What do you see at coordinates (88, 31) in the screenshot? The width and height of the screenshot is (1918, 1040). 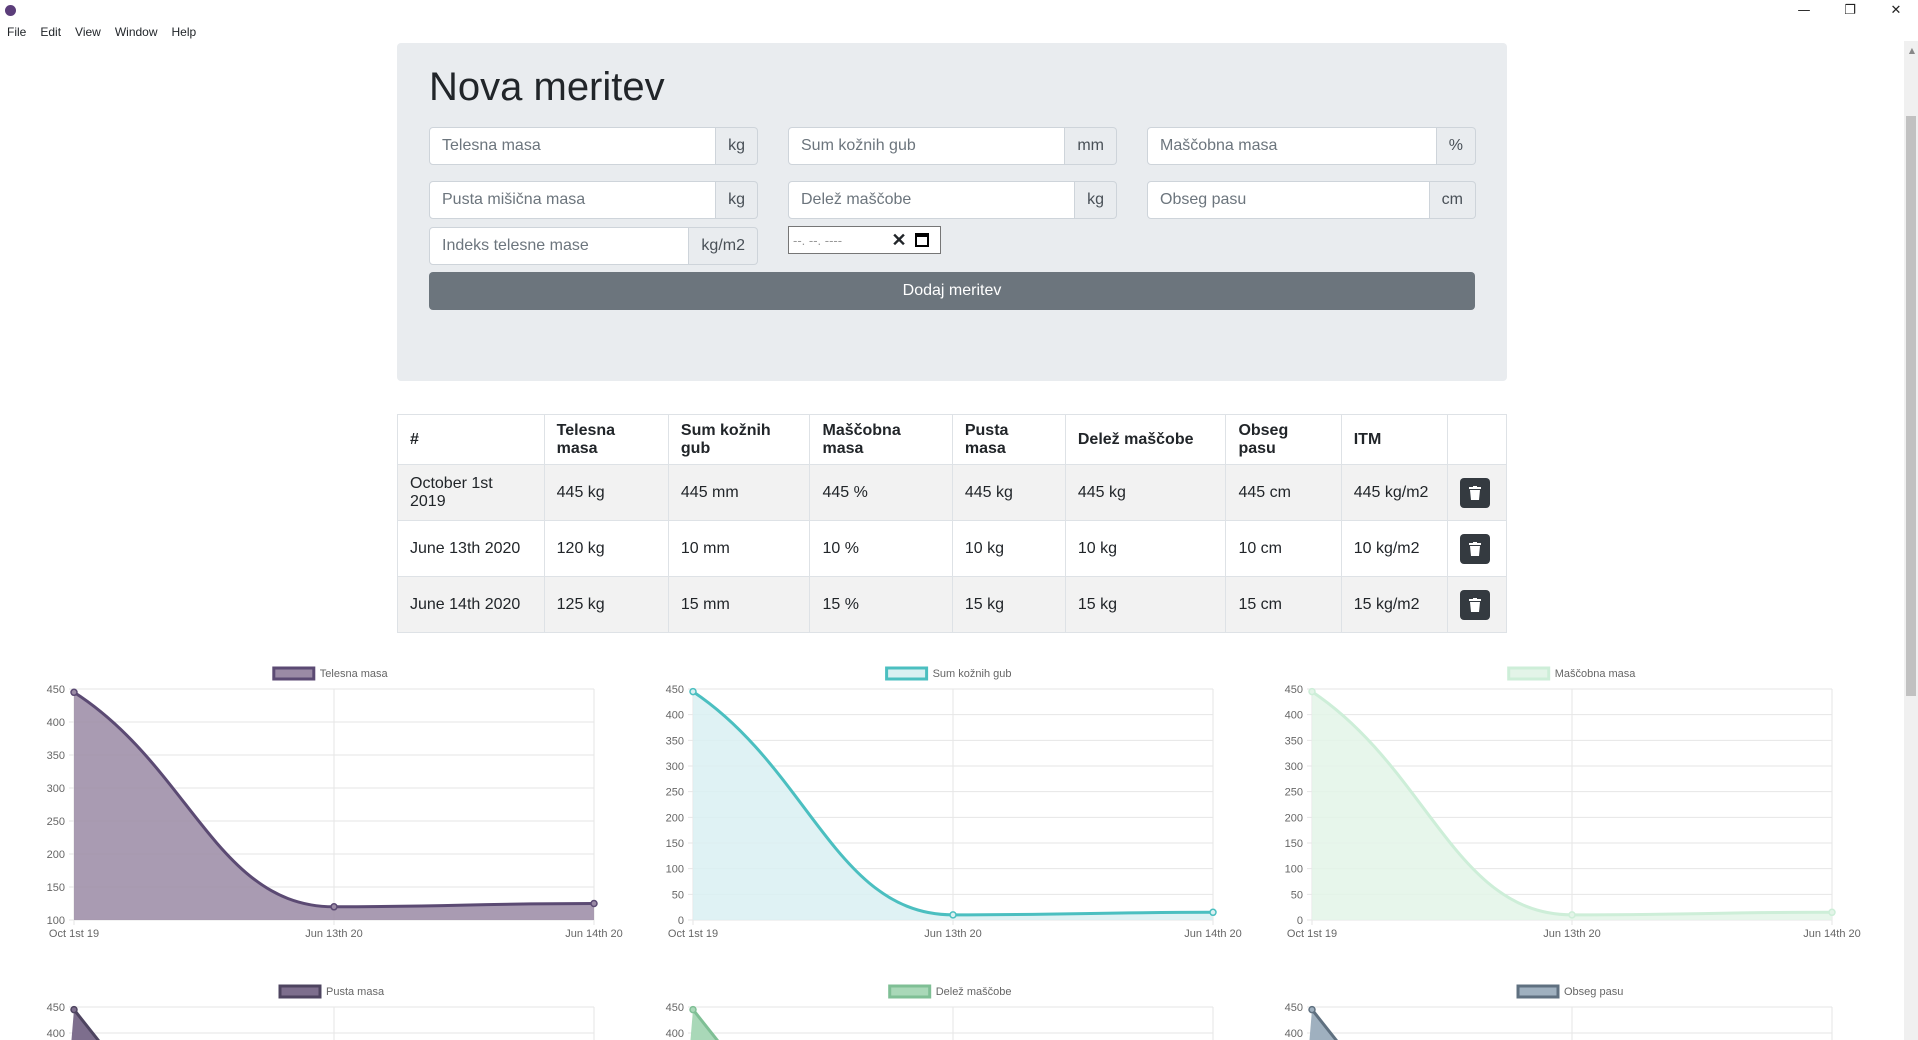 I see `menu-view: View` at bounding box center [88, 31].